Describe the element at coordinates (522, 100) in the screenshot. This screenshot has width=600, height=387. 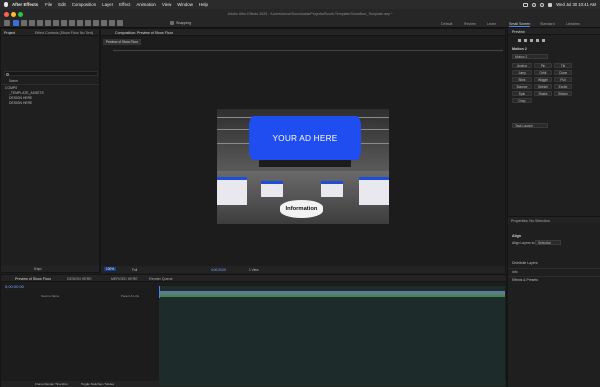
I see `motion-option-drop: Drop` at that location.